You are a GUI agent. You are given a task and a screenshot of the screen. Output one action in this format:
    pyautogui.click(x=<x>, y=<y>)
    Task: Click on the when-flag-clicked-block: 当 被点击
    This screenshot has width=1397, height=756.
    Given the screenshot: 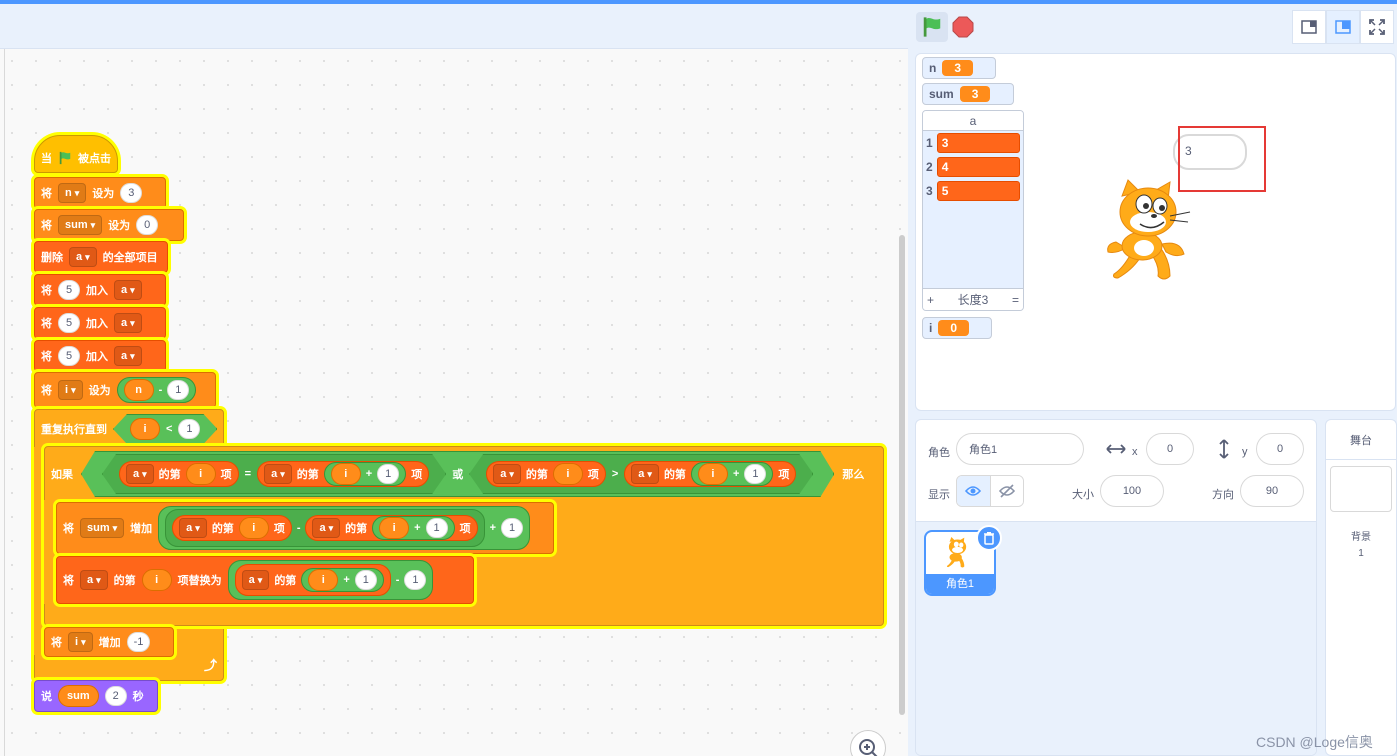 What is the action you would take?
    pyautogui.click(x=76, y=154)
    